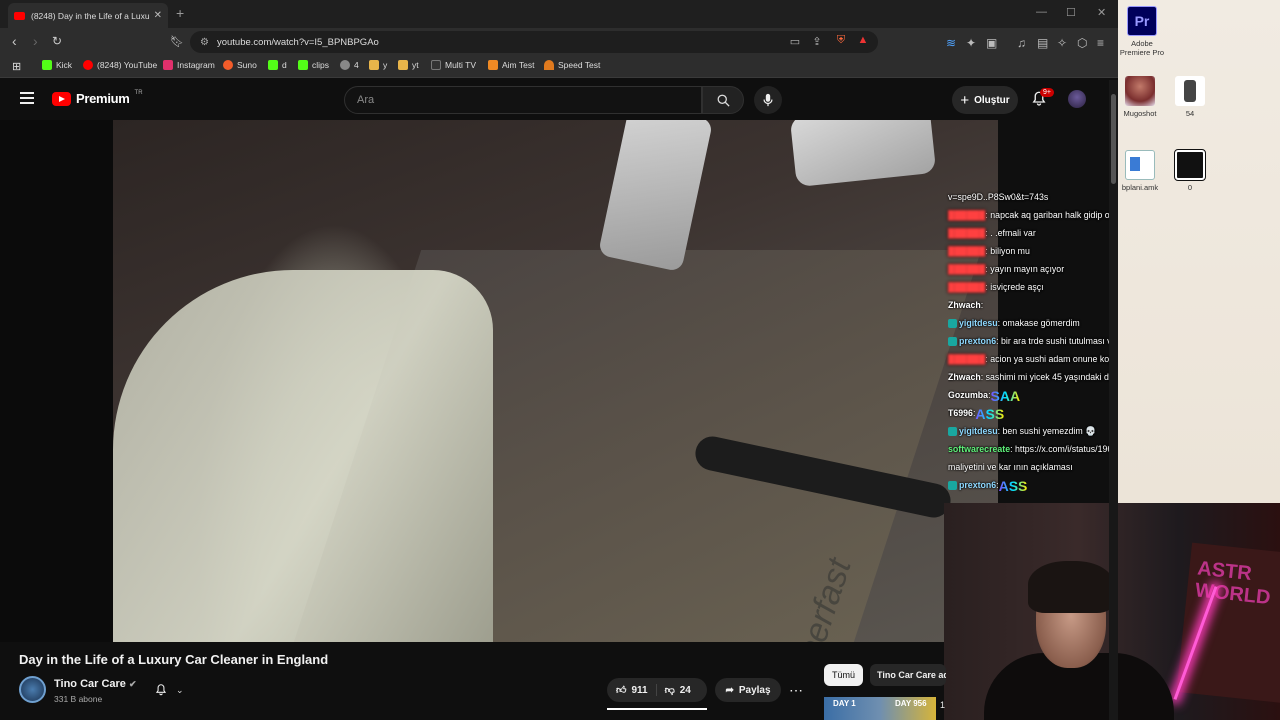  Describe the element at coordinates (88, 65) in the screenshot. I see `youtube-icon` at that location.